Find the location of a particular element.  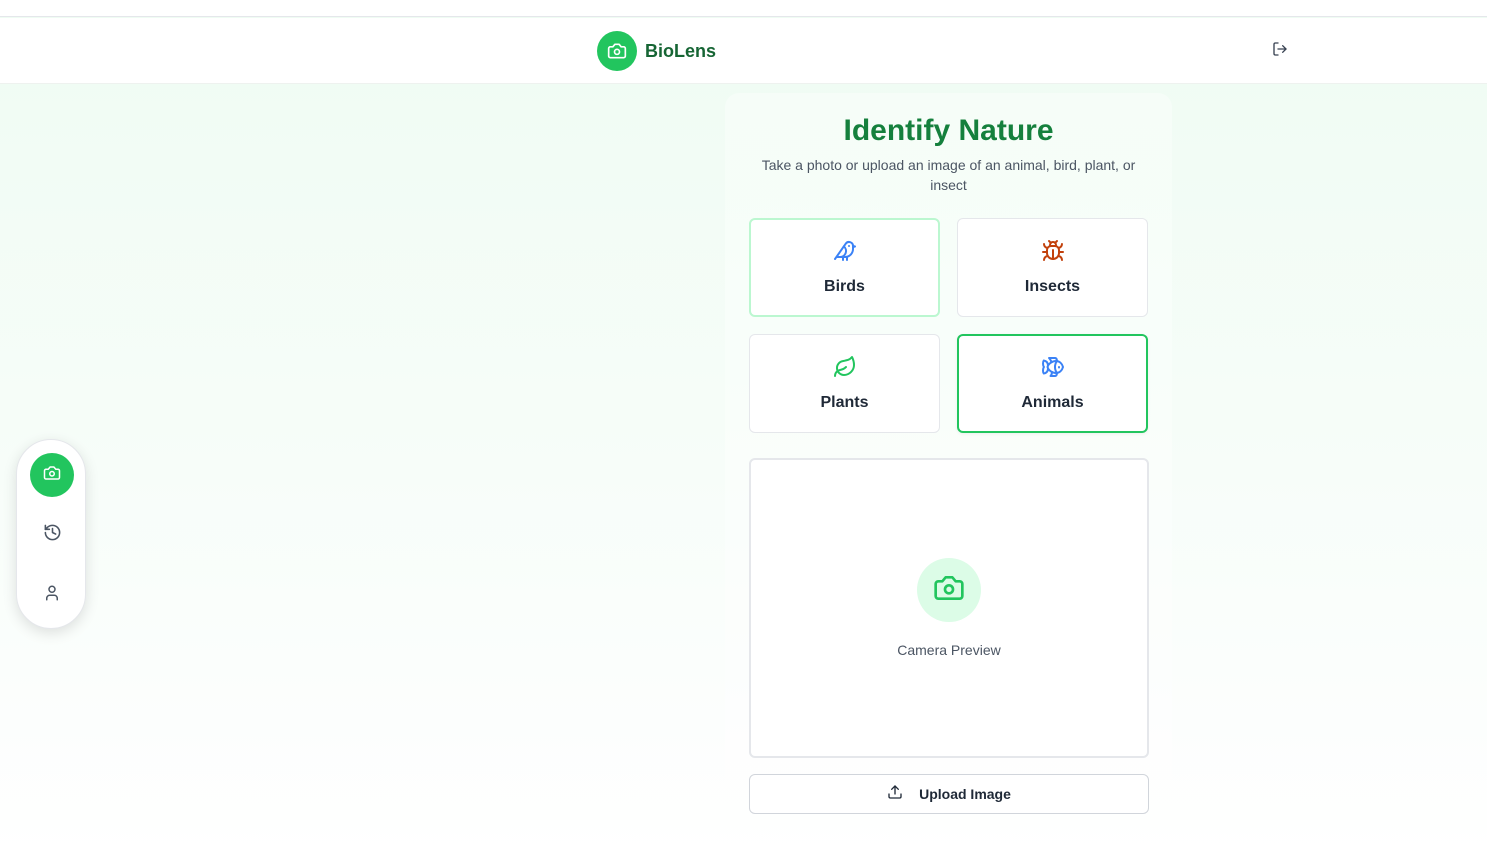

nav-profile-button is located at coordinates (52, 595).